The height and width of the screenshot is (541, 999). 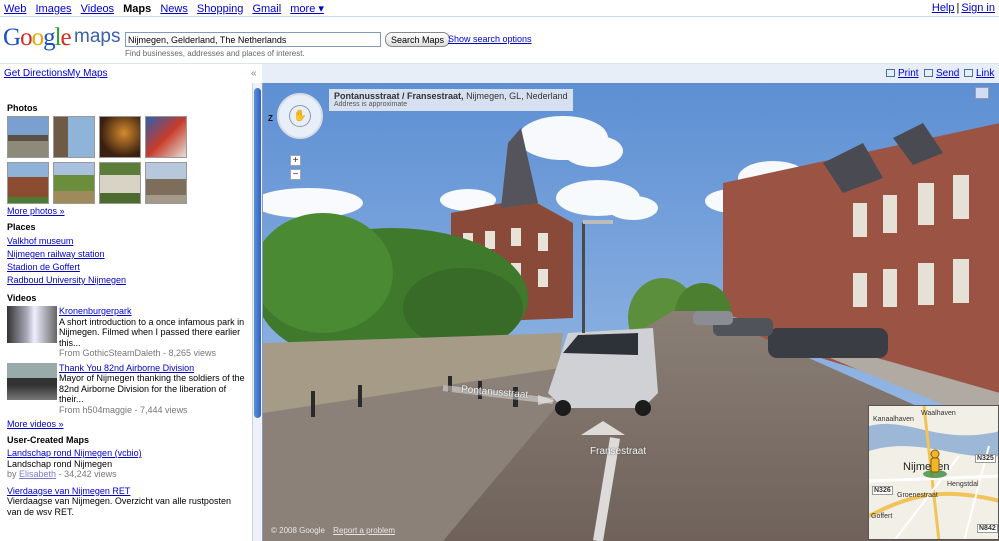 What do you see at coordinates (97, 9) in the screenshot?
I see `nav-videos: Videos` at bounding box center [97, 9].